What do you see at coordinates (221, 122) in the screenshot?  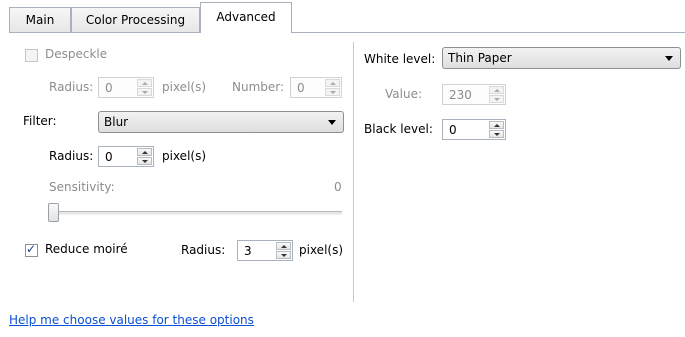 I see `filter-dropdown: Blur` at bounding box center [221, 122].